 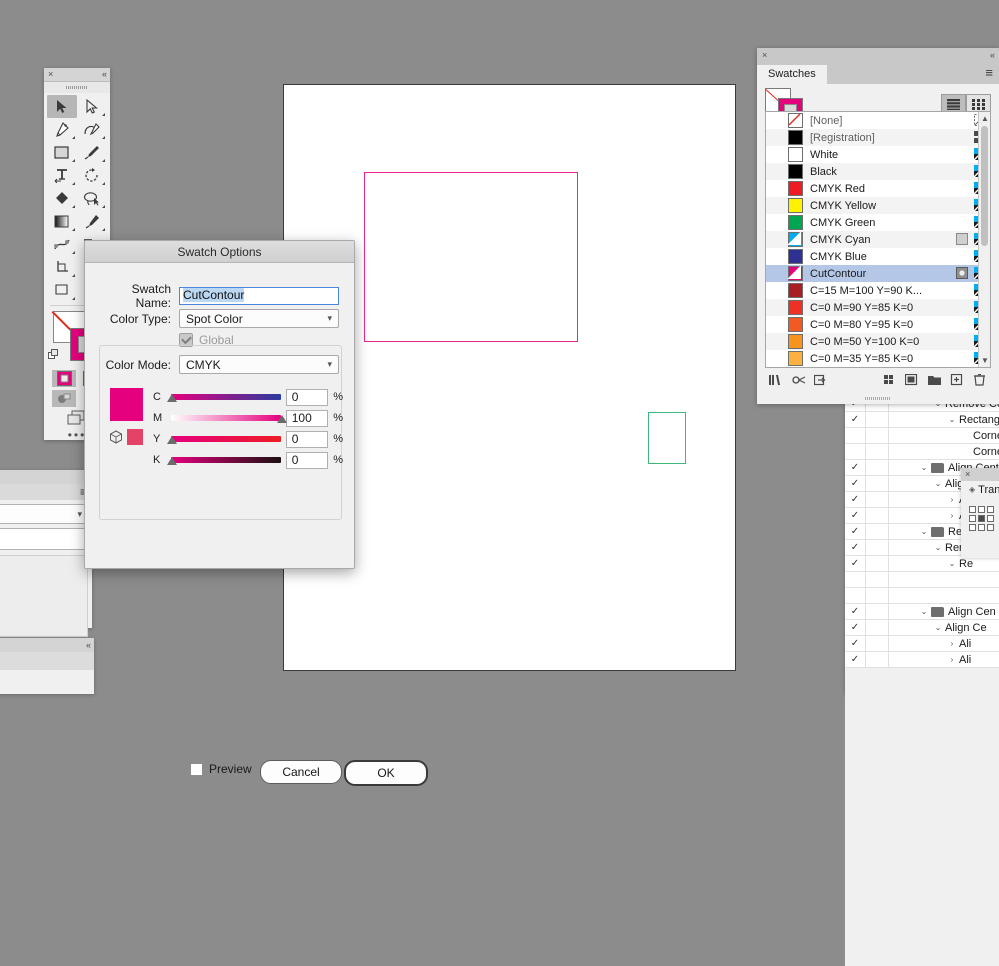 I want to click on show-swatch-kinds-button, so click(x=890, y=380).